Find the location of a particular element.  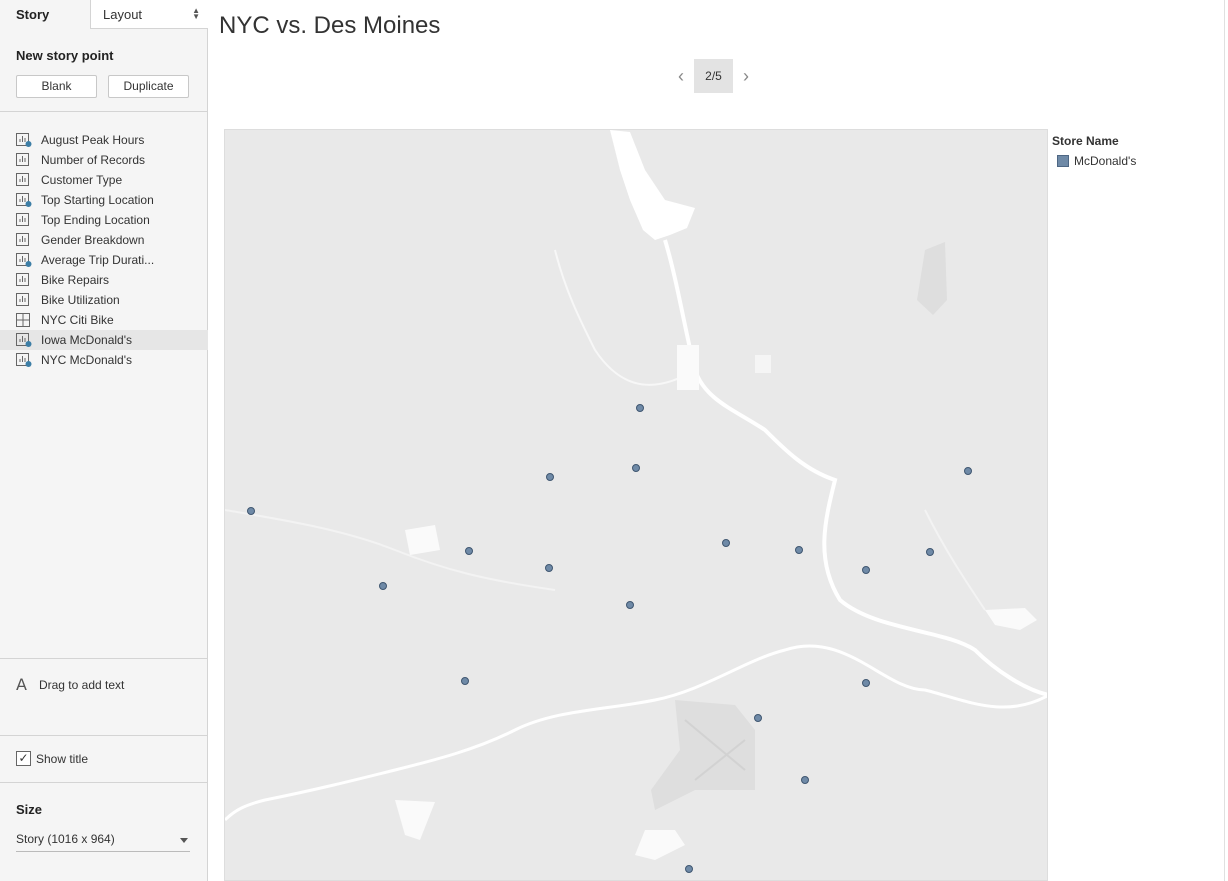

dashboard-icon is located at coordinates (24, 320).